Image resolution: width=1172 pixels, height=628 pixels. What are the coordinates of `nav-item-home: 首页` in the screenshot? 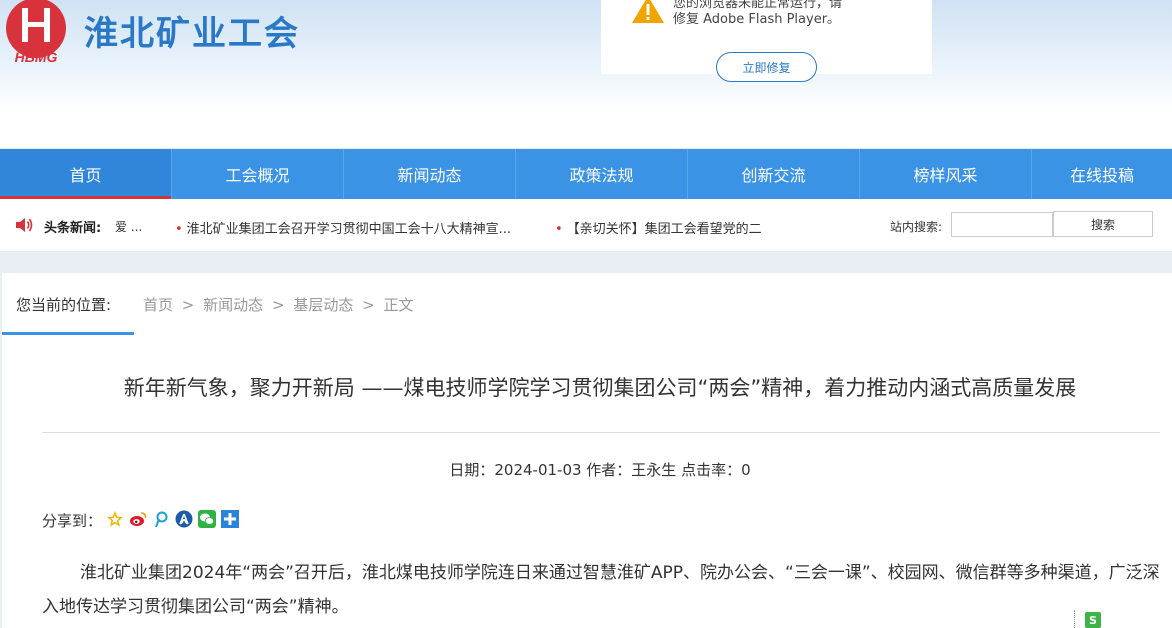 It's located at (86, 174).